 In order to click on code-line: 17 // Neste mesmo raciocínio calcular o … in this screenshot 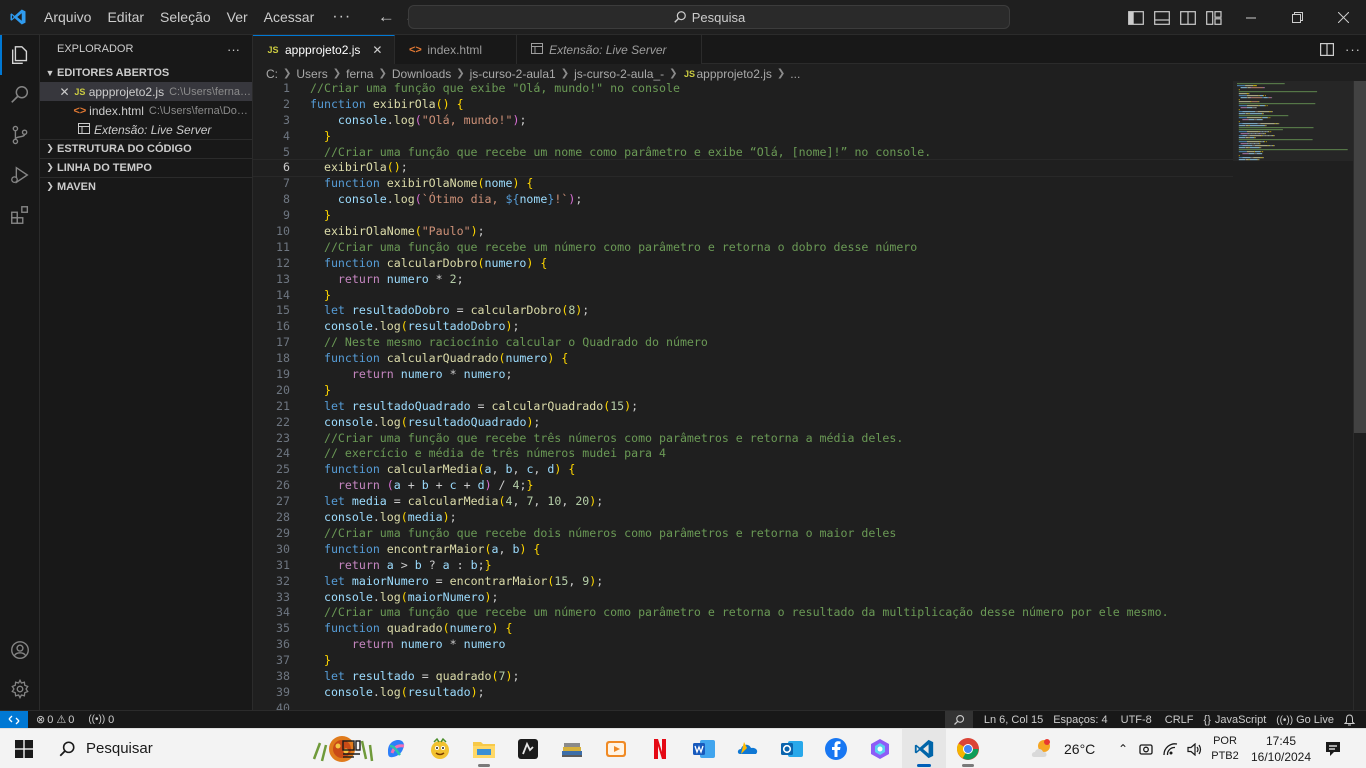, I will do `click(743, 343)`.